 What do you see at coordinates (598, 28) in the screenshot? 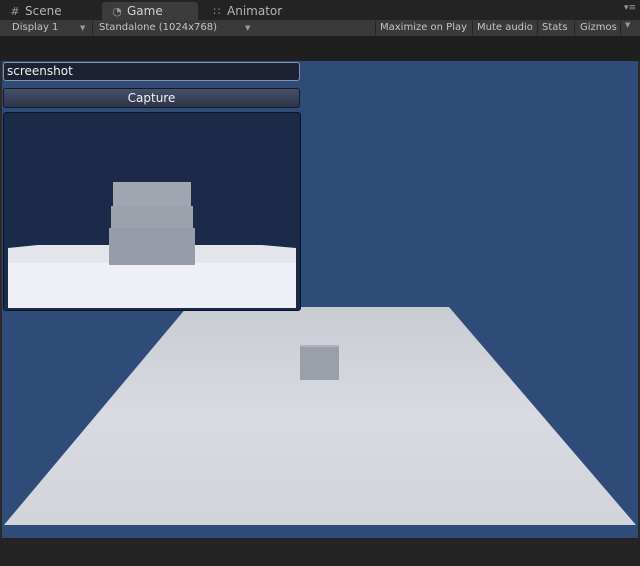
I see `gizmos-toggle: Gizmos` at bounding box center [598, 28].